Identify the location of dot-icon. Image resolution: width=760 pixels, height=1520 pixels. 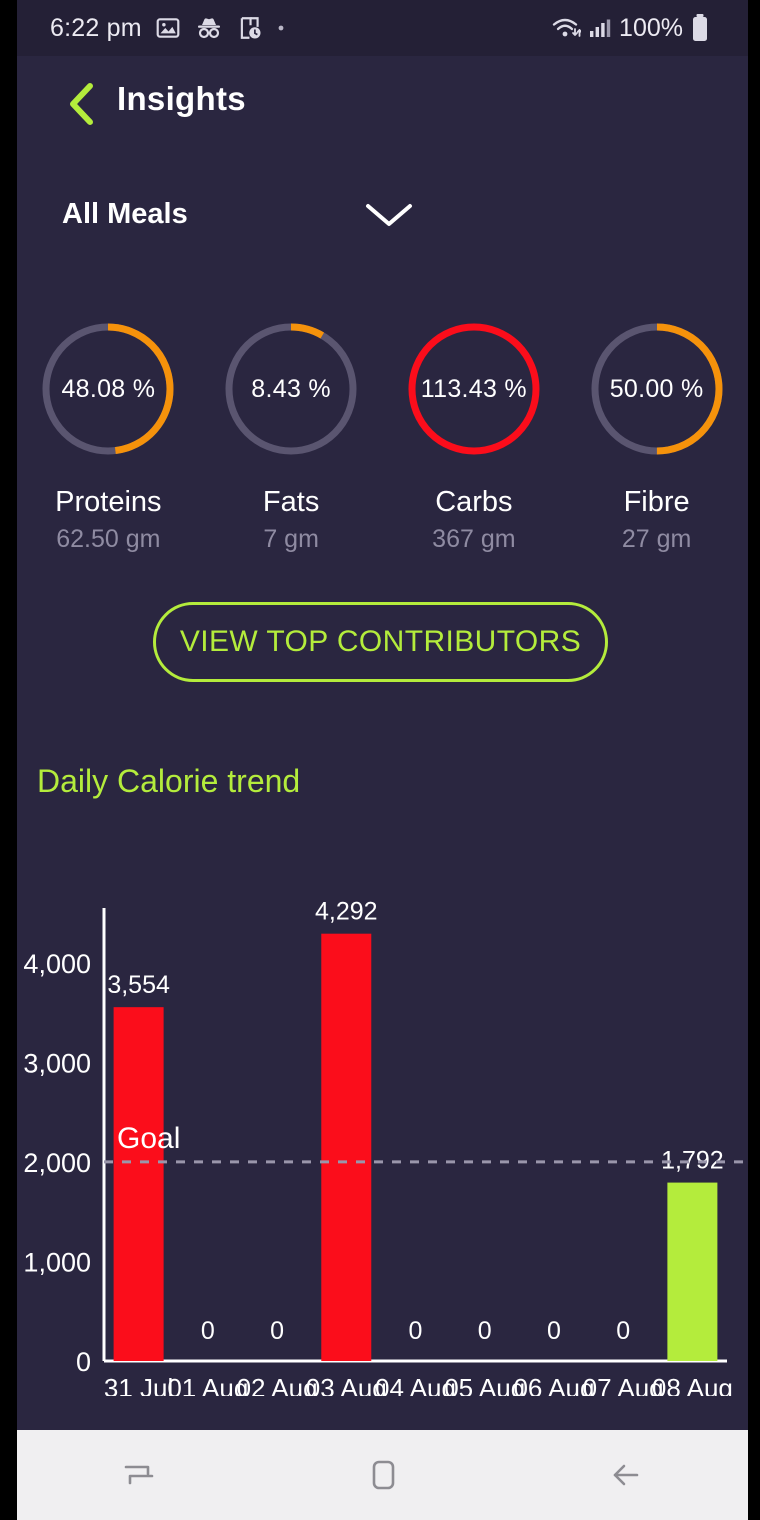
(281, 28).